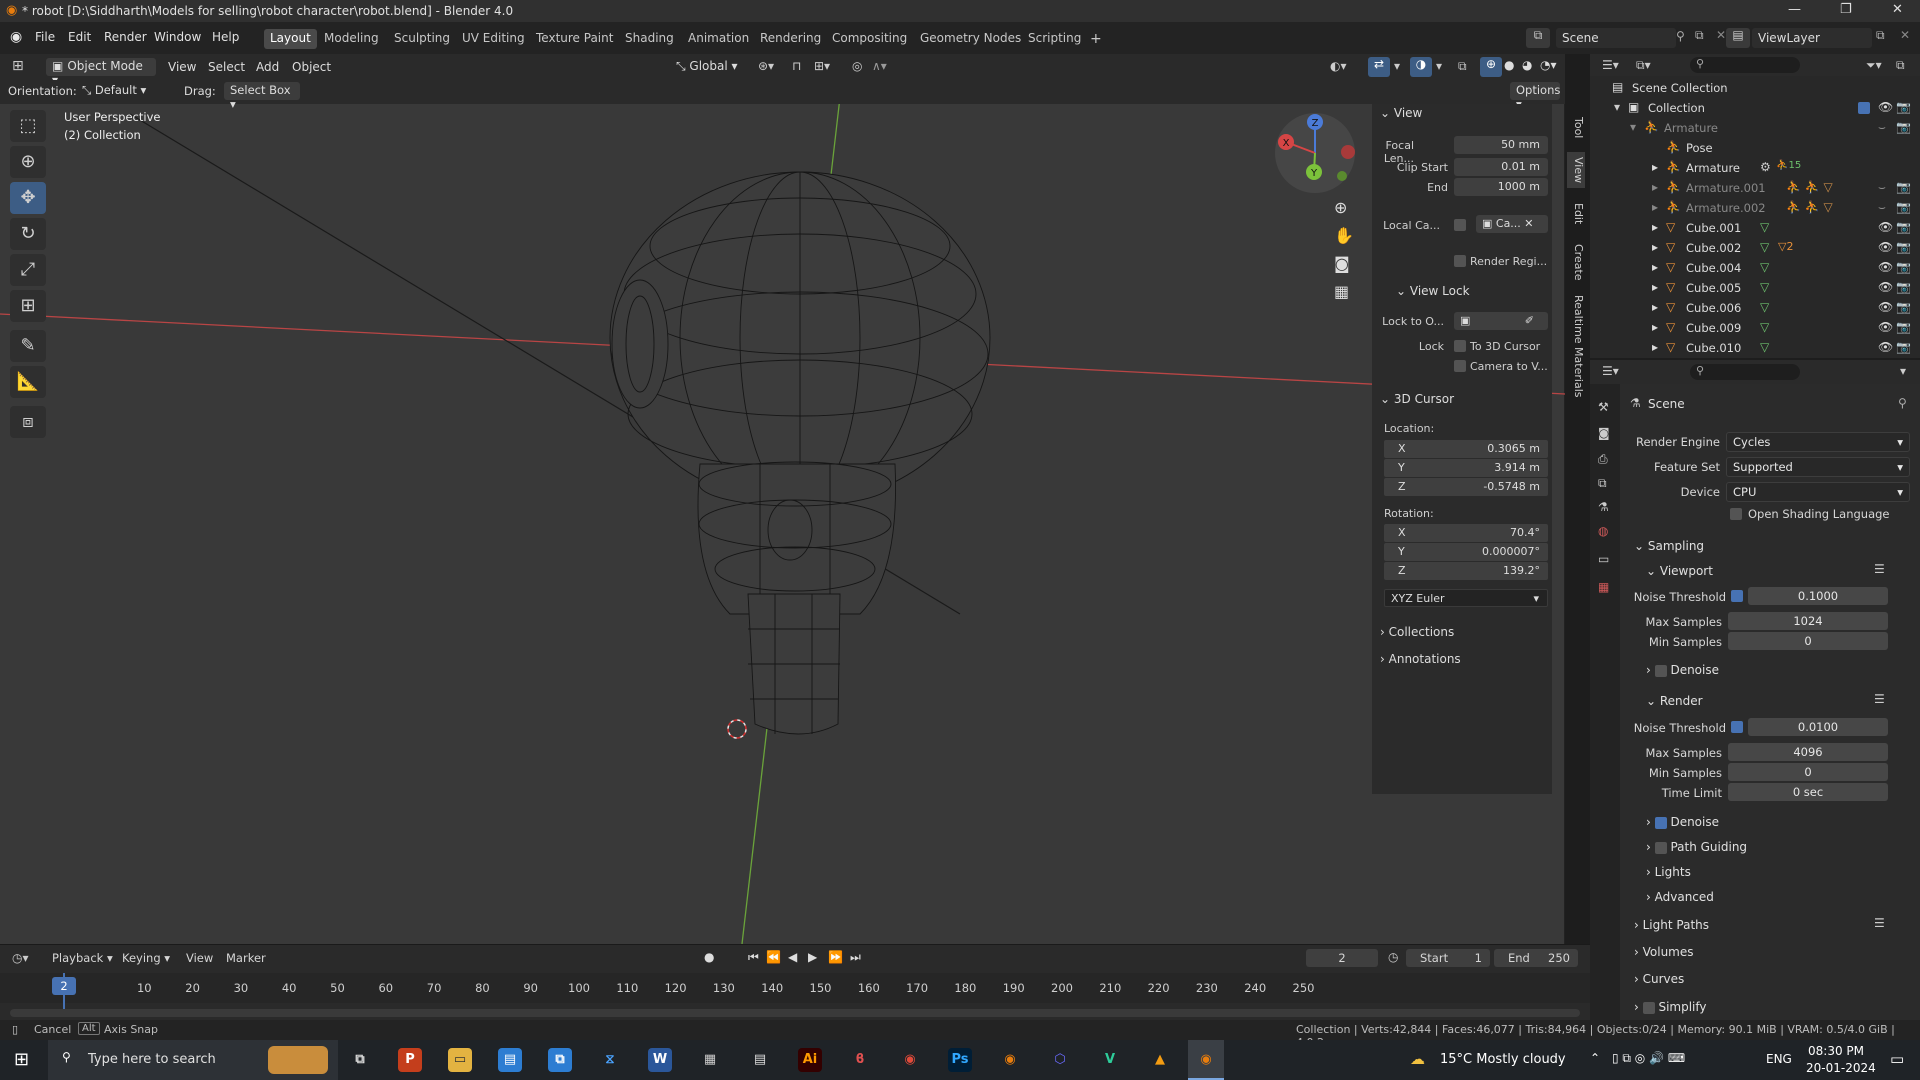  I want to click on scene-field: Scene, so click(1616, 38).